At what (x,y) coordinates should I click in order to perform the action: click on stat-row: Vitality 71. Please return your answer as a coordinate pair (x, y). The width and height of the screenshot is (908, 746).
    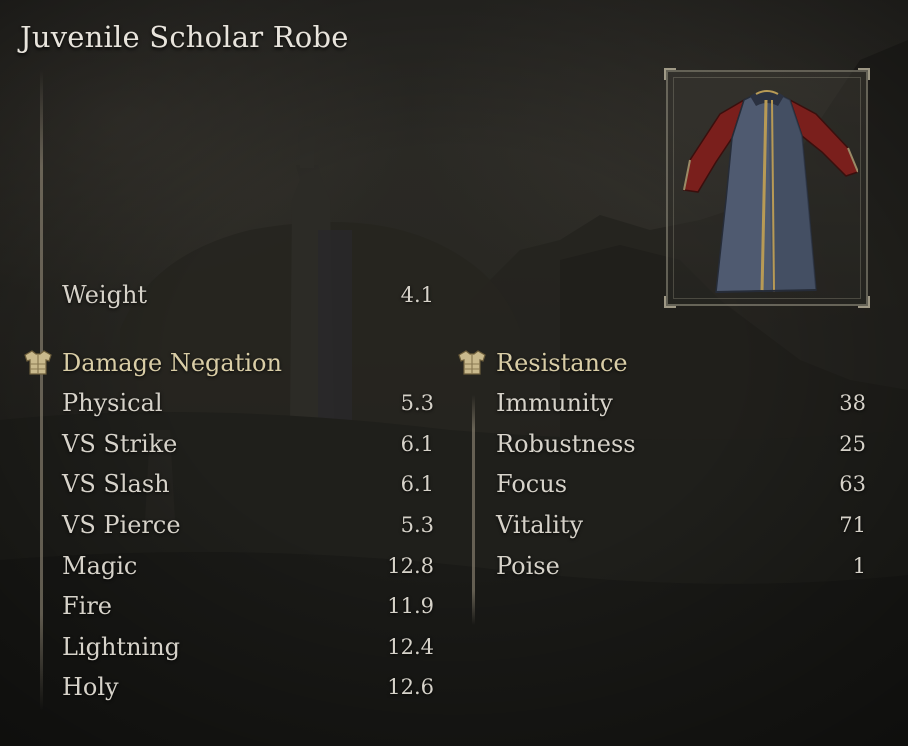
    Looking at the image, I should click on (681, 525).